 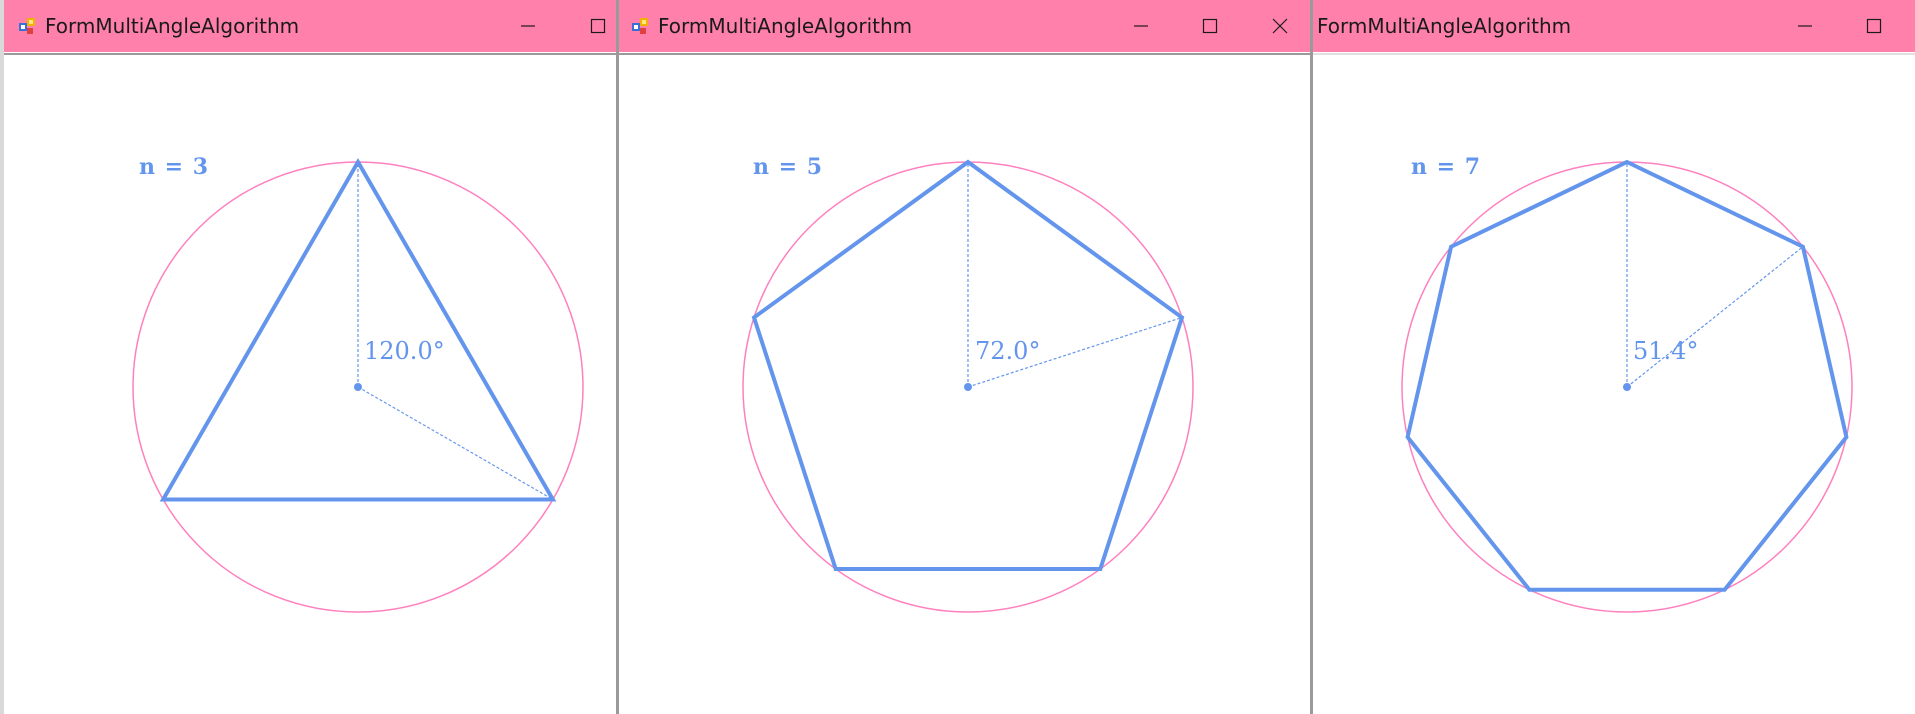 What do you see at coordinates (1446, 167) in the screenshot?
I see `n-label: n = 7` at bounding box center [1446, 167].